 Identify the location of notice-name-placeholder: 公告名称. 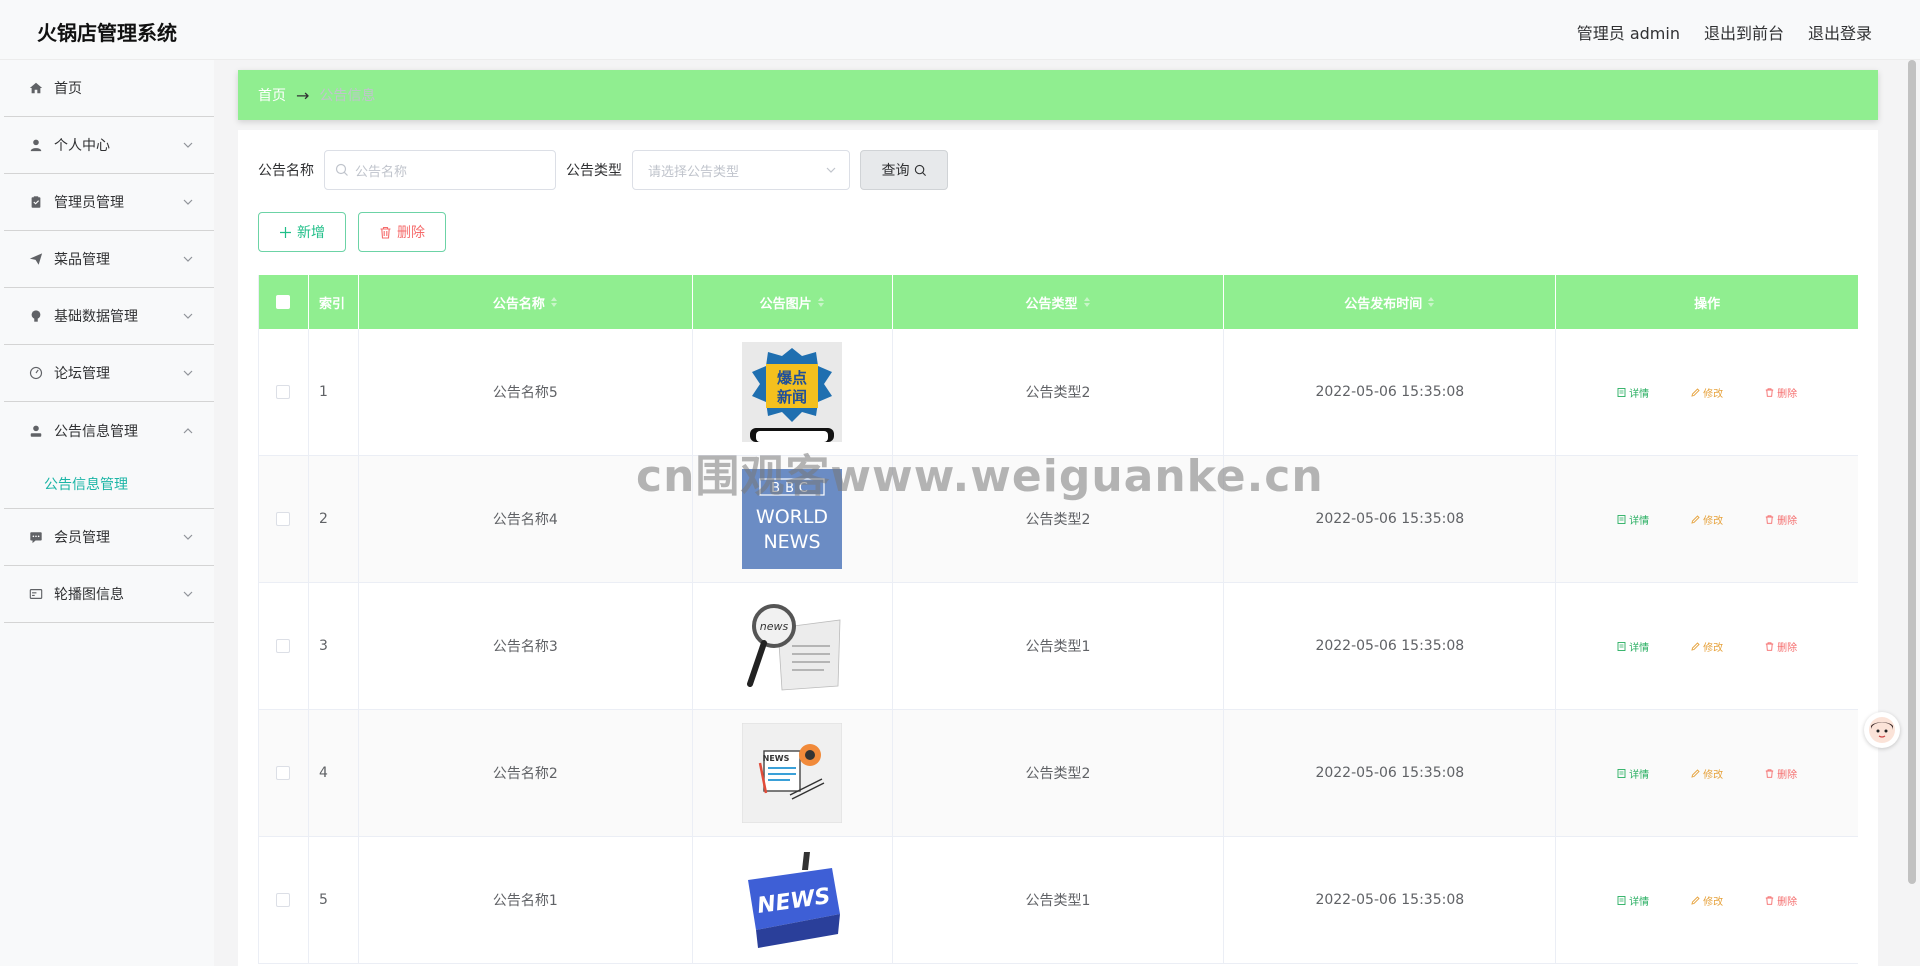
(381, 172).